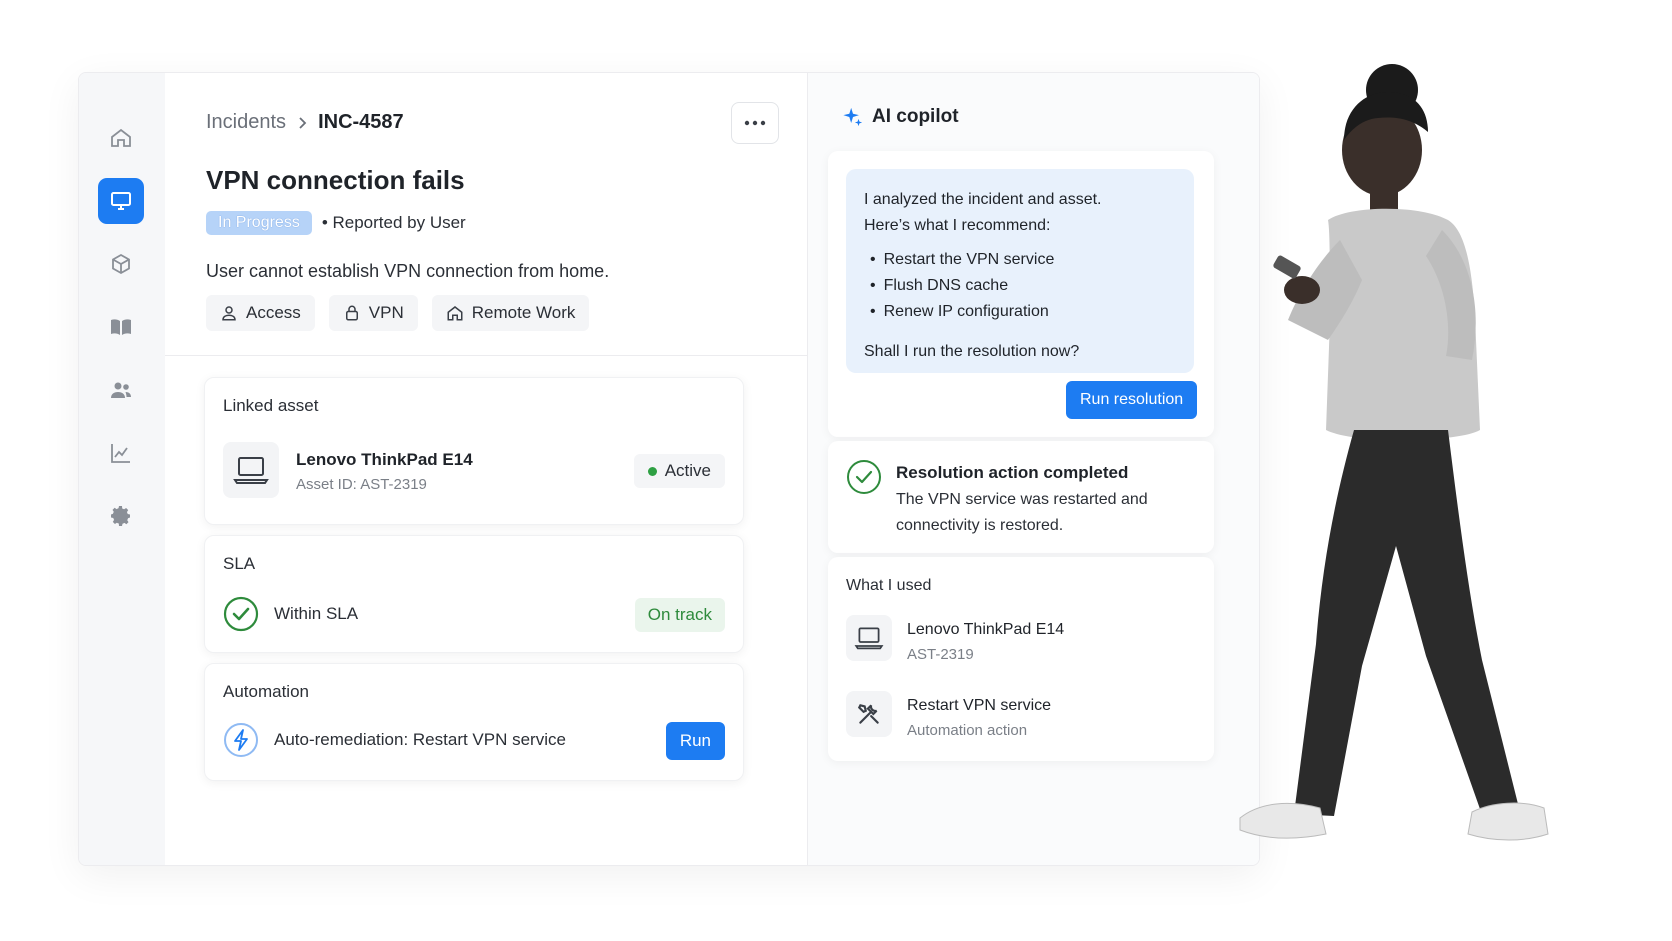  I want to click on user-icon, so click(229, 313).